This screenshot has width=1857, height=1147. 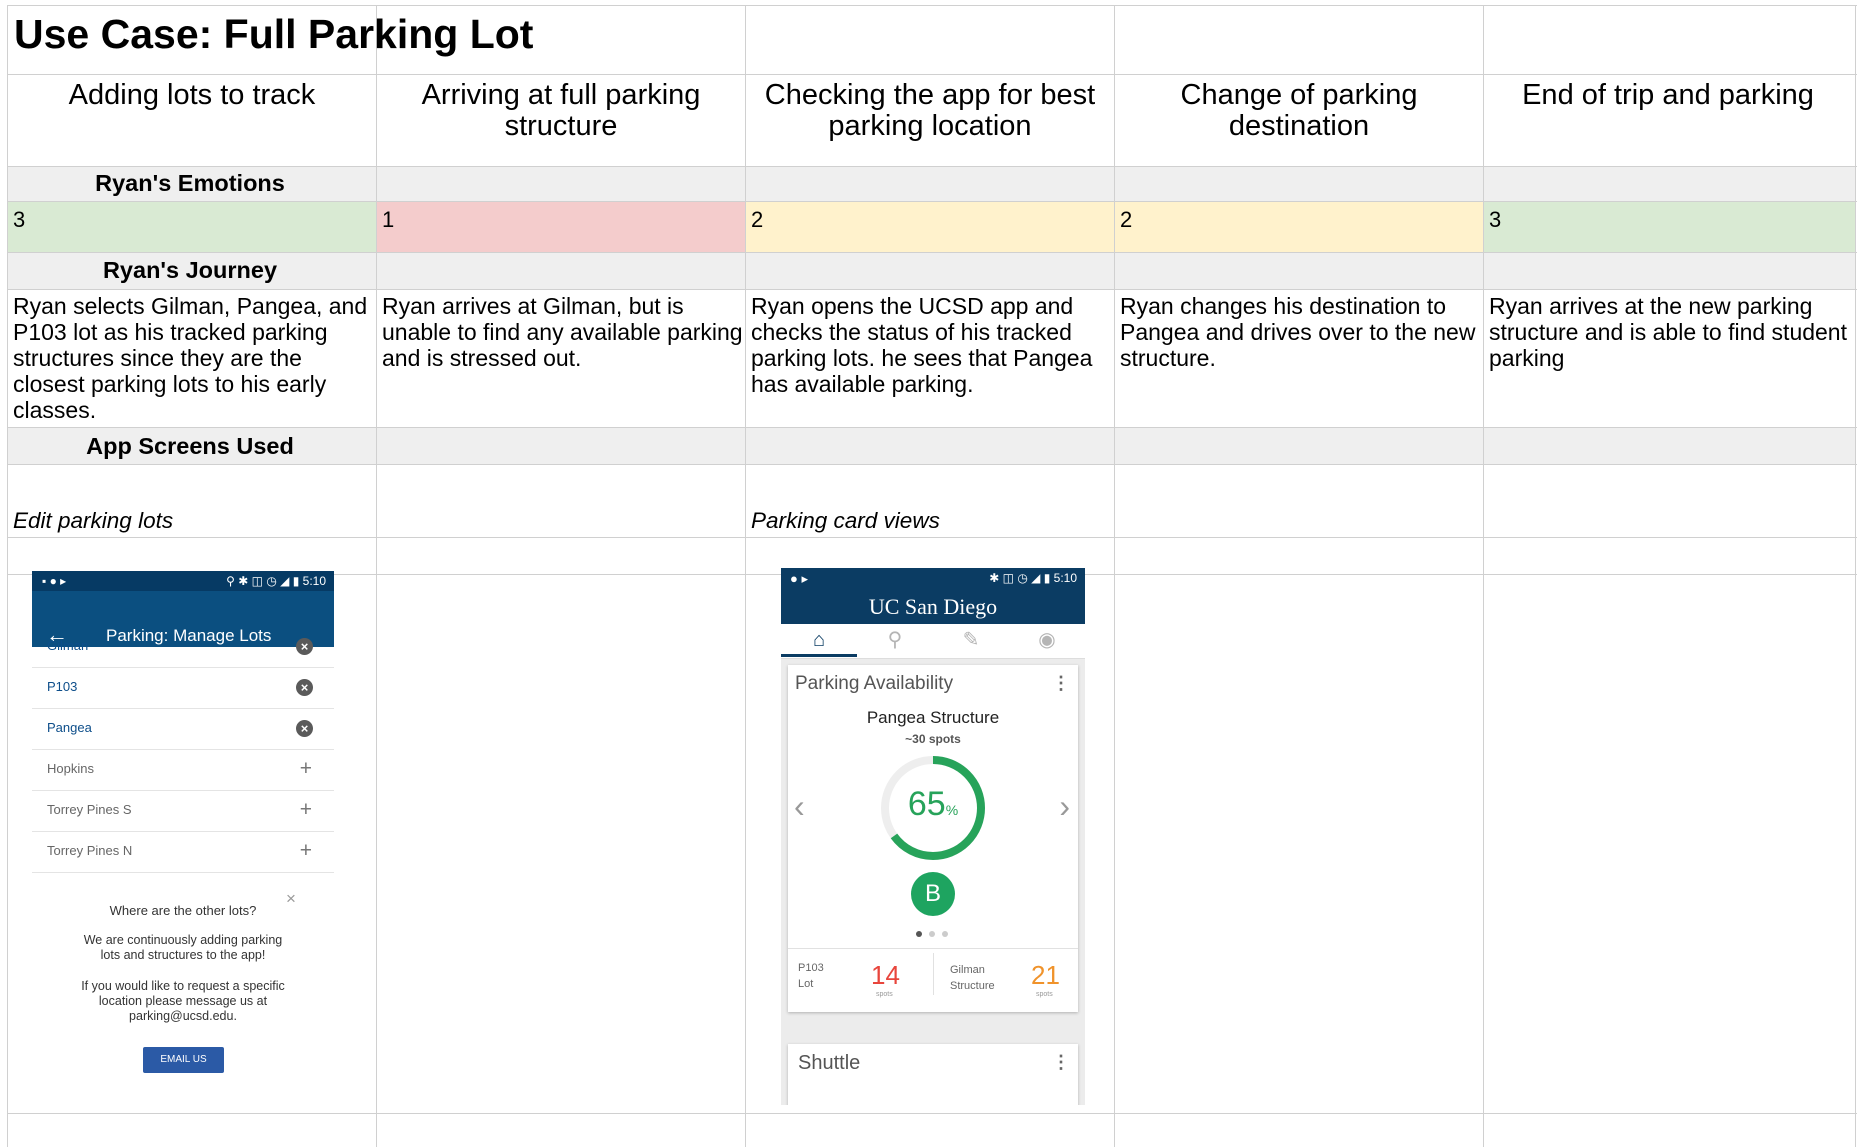 I want to click on page-title: Use Case: Full Parking Lot, so click(x=274, y=34).